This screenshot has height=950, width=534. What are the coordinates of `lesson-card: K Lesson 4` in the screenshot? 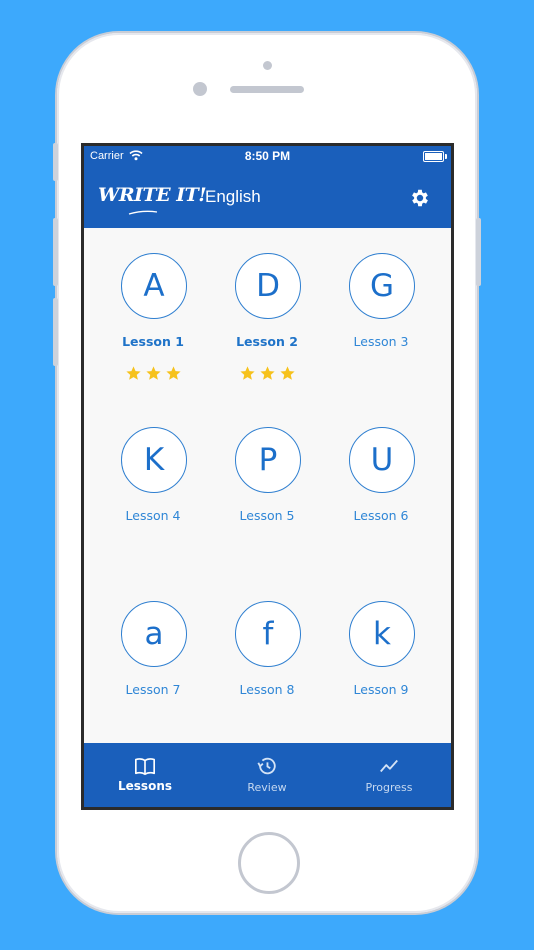 It's located at (155, 487).